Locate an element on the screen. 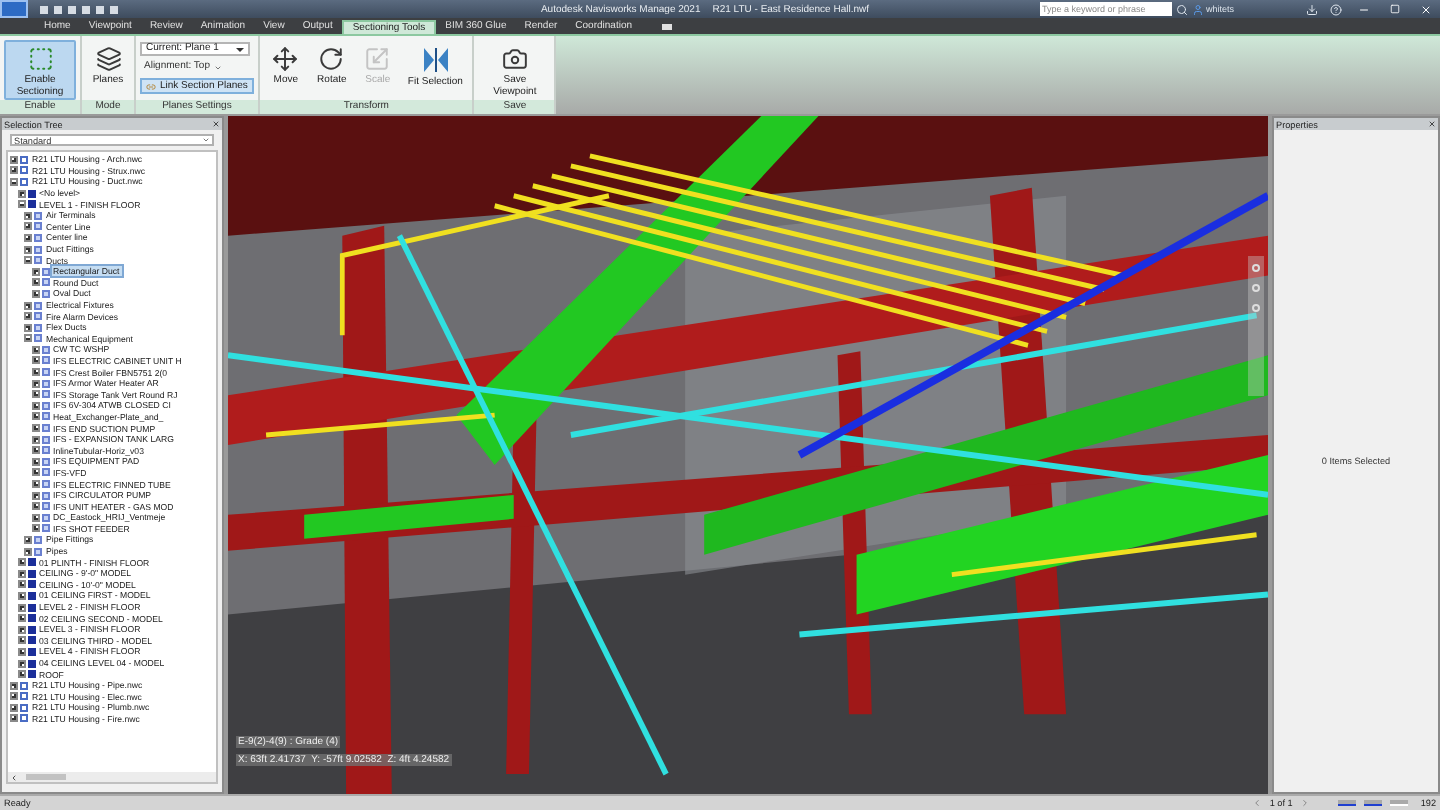 The image size is (1440, 810). help-icon is located at coordinates (1336, 9).